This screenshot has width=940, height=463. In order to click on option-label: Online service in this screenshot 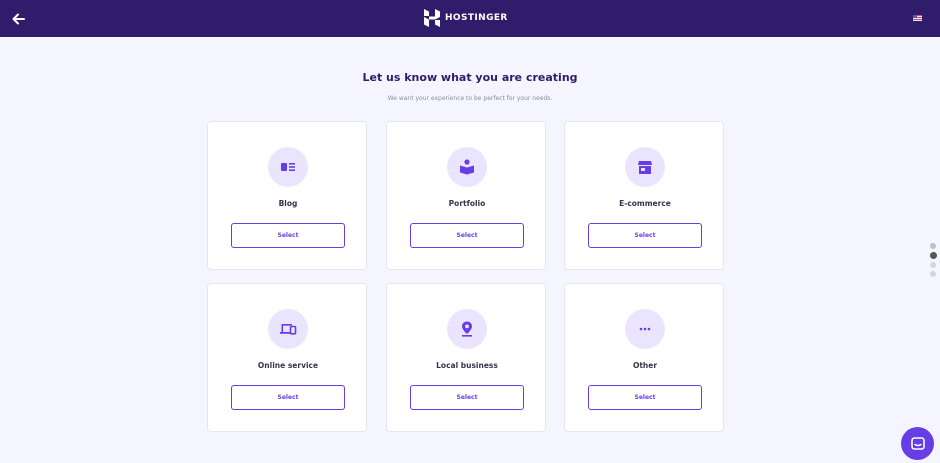, I will do `click(288, 365)`.